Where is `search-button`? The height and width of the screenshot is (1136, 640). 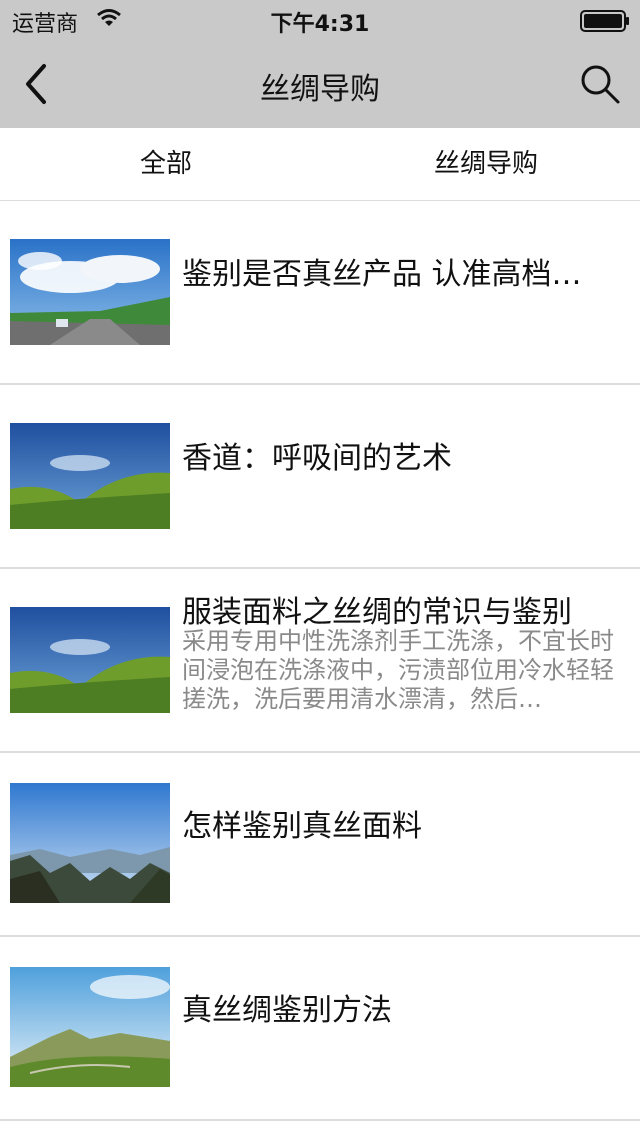 search-button is located at coordinates (600, 84).